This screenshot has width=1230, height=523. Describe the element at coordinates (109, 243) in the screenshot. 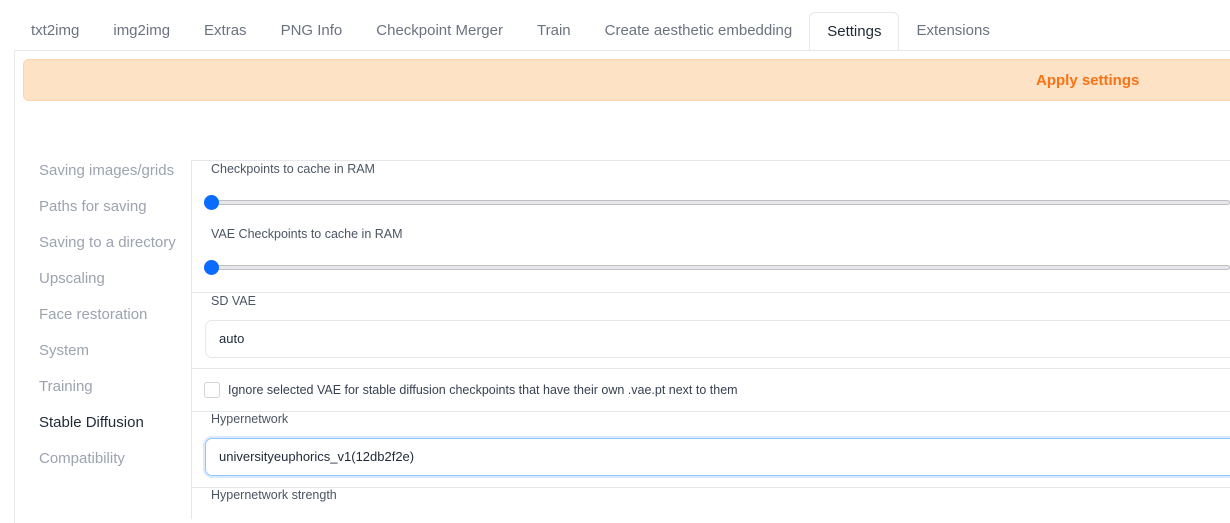

I see `sidebar-item-saving-to-directory: Saving to a directory` at that location.